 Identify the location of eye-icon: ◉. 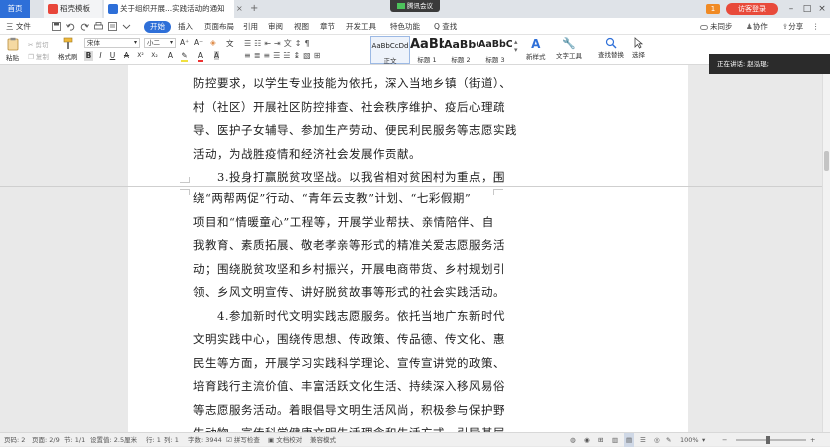
(587, 440).